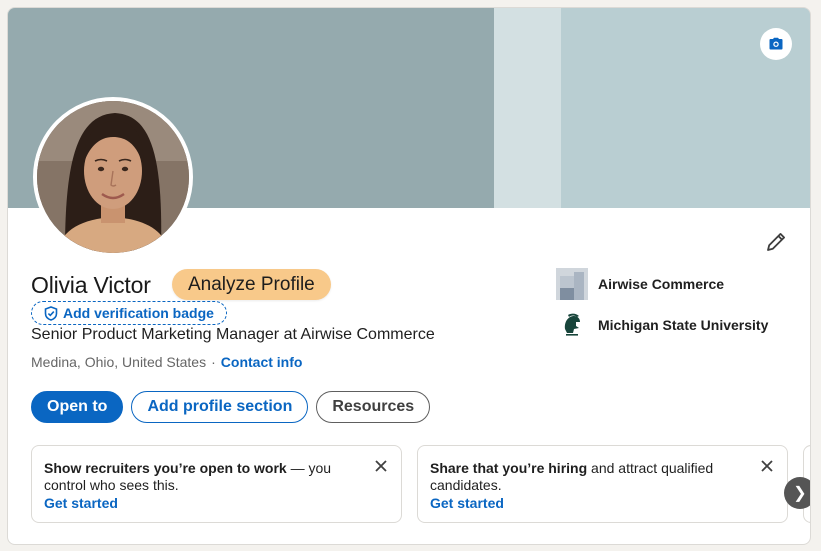 The width and height of the screenshot is (821, 551). I want to click on org-current-company: Airwise Commerce, so click(640, 284).